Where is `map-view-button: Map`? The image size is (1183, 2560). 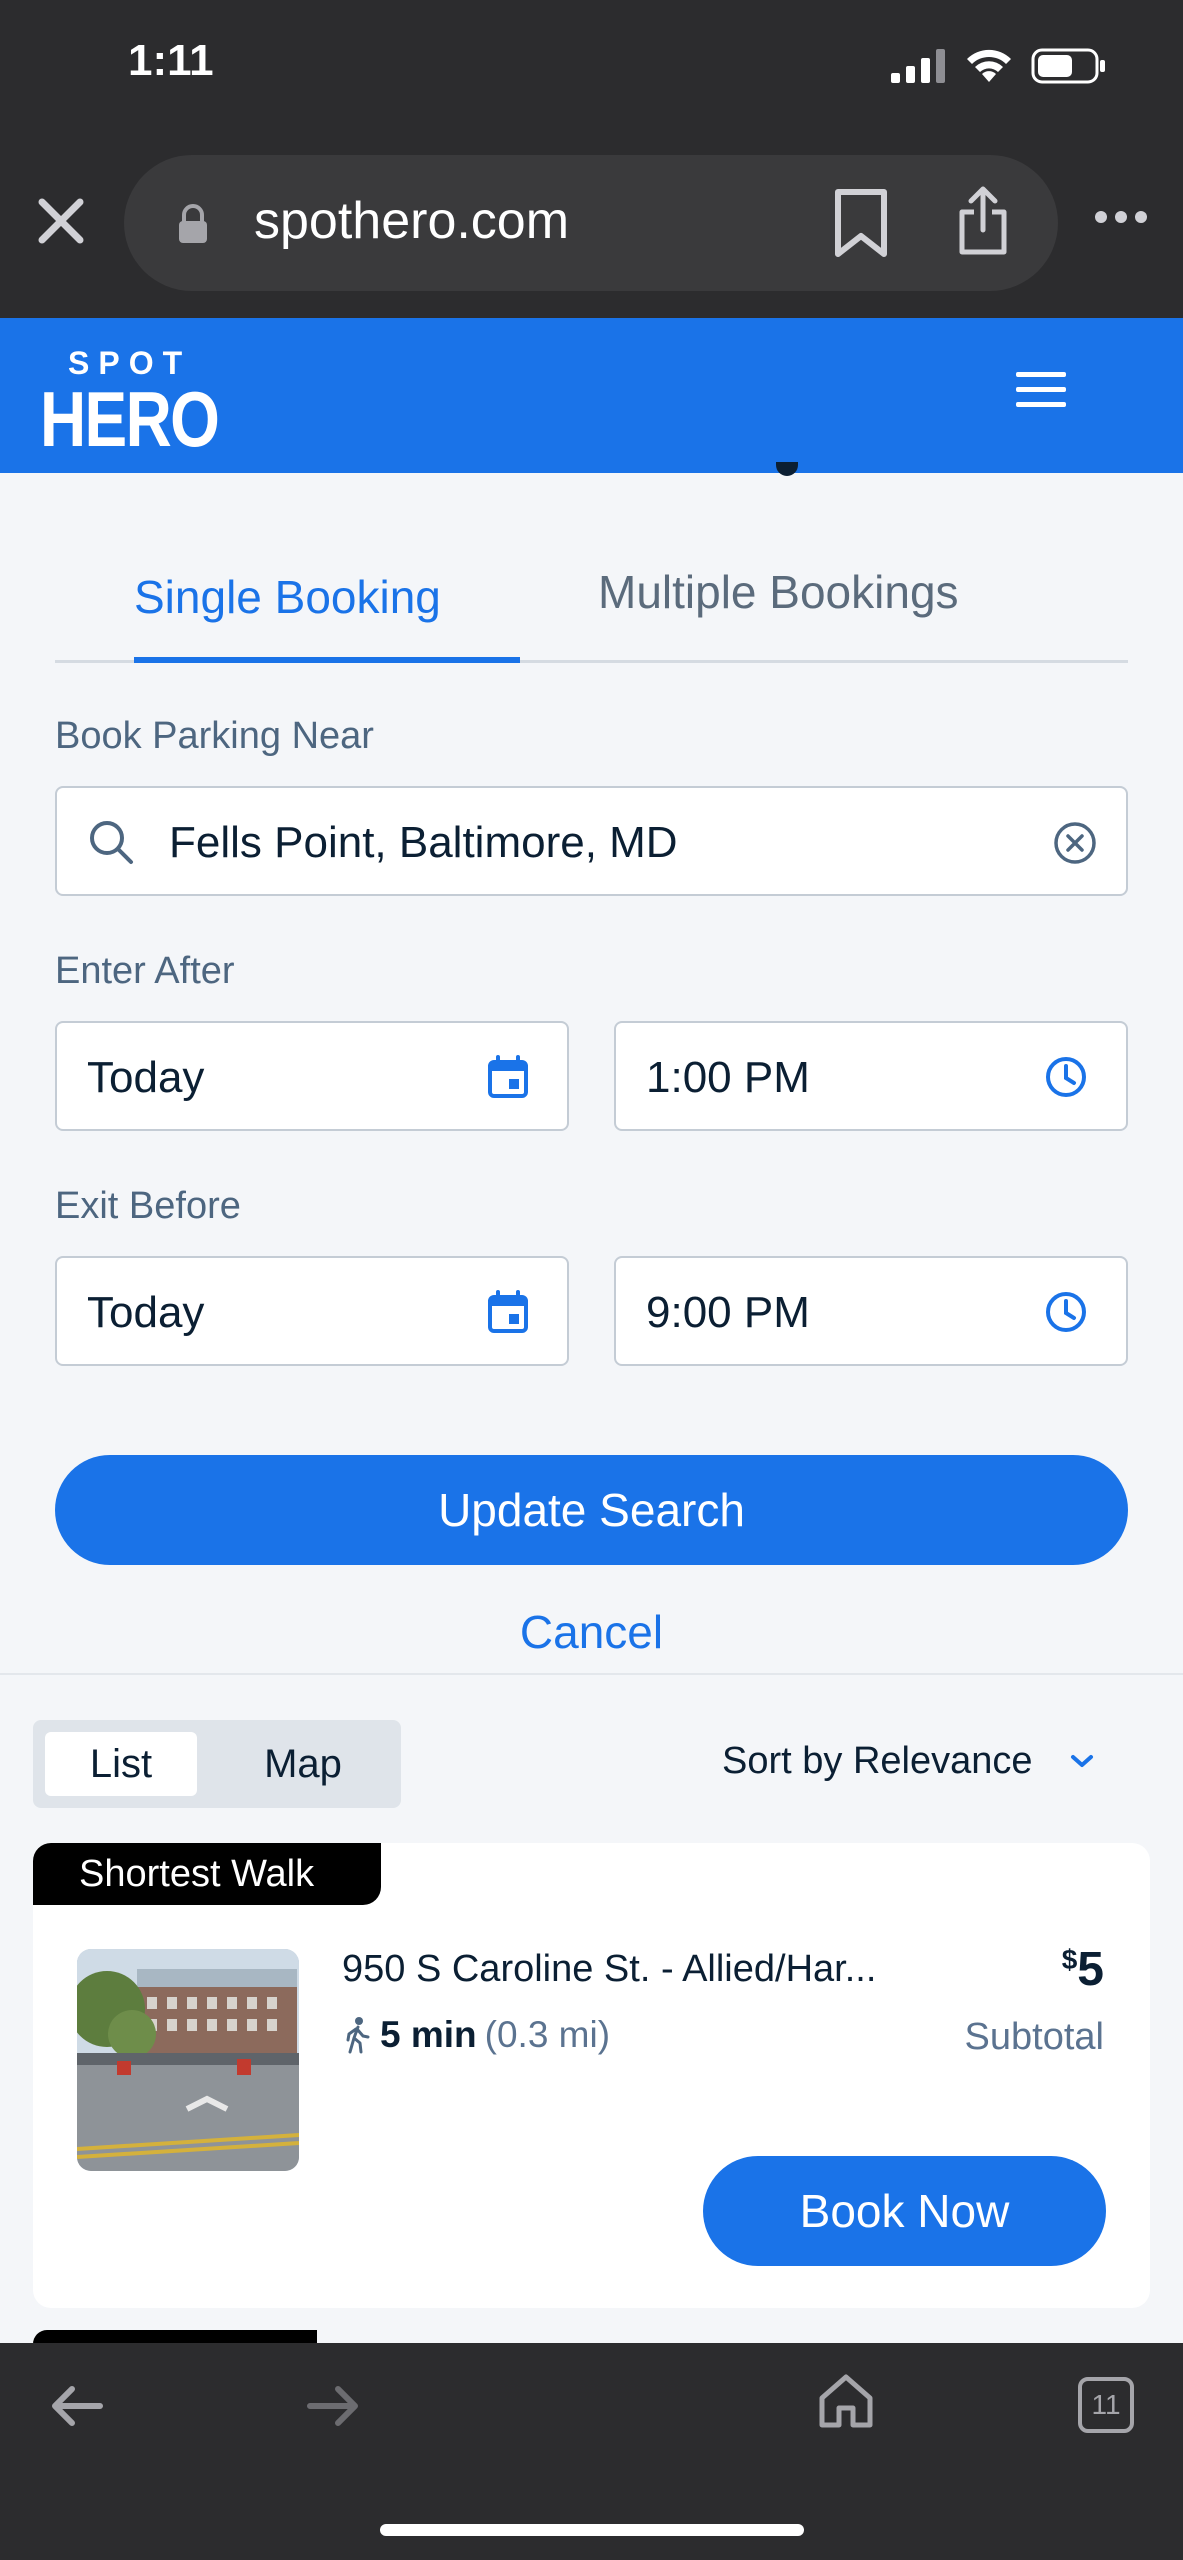
map-view-button: Map is located at coordinates (303, 1764).